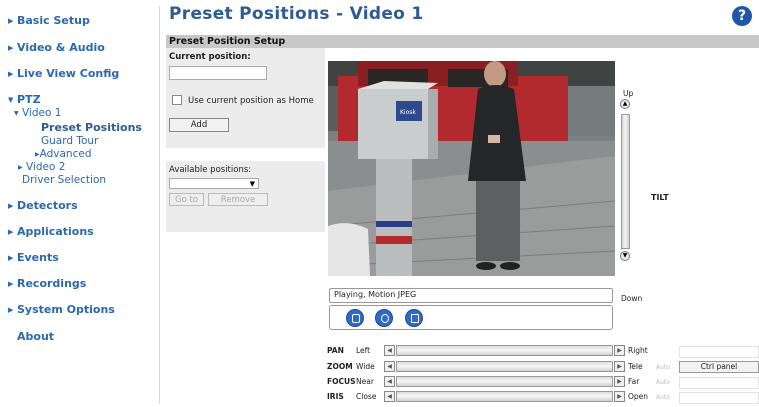  What do you see at coordinates (363, 350) in the screenshot?
I see `pan-low-label: Left` at bounding box center [363, 350].